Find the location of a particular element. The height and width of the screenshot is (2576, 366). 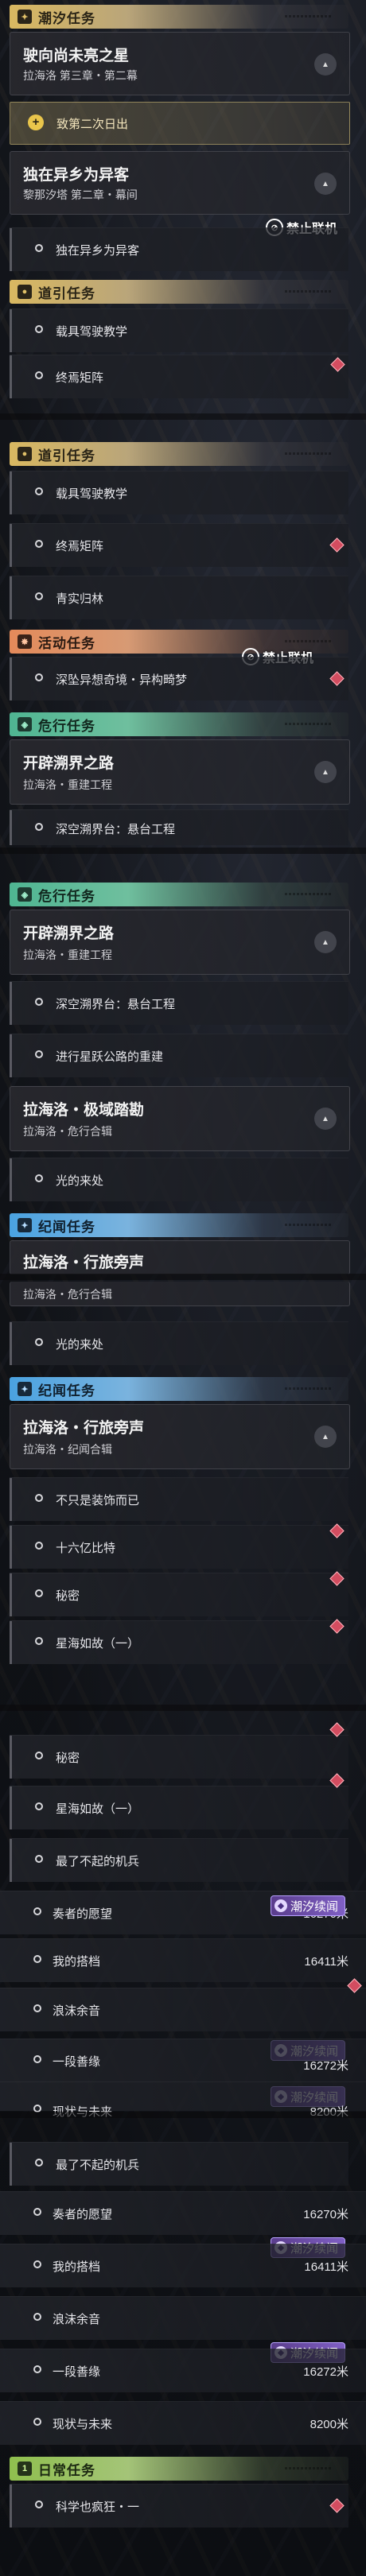

quest-card-lore-peek: 拉海洛・行旅旁声 is located at coordinates (180, 1257).